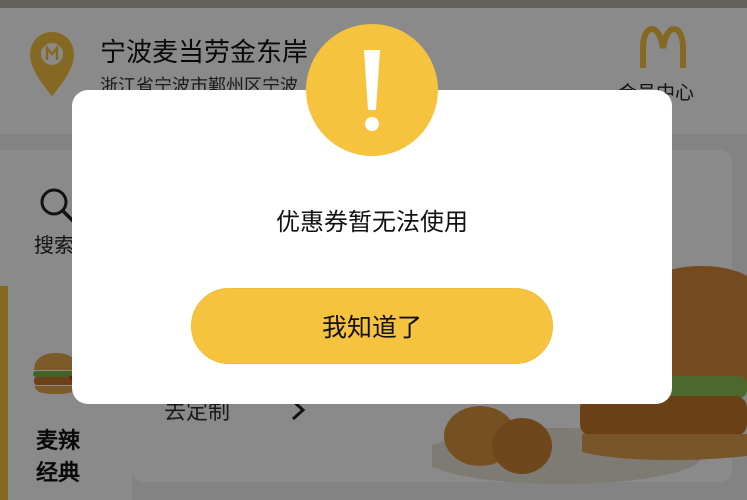  I want to click on exclamation-icon, so click(372, 90).